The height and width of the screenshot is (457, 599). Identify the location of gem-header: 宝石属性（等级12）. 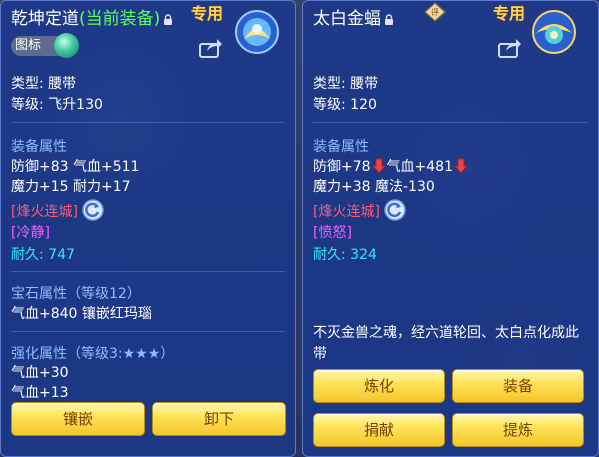
(76, 294).